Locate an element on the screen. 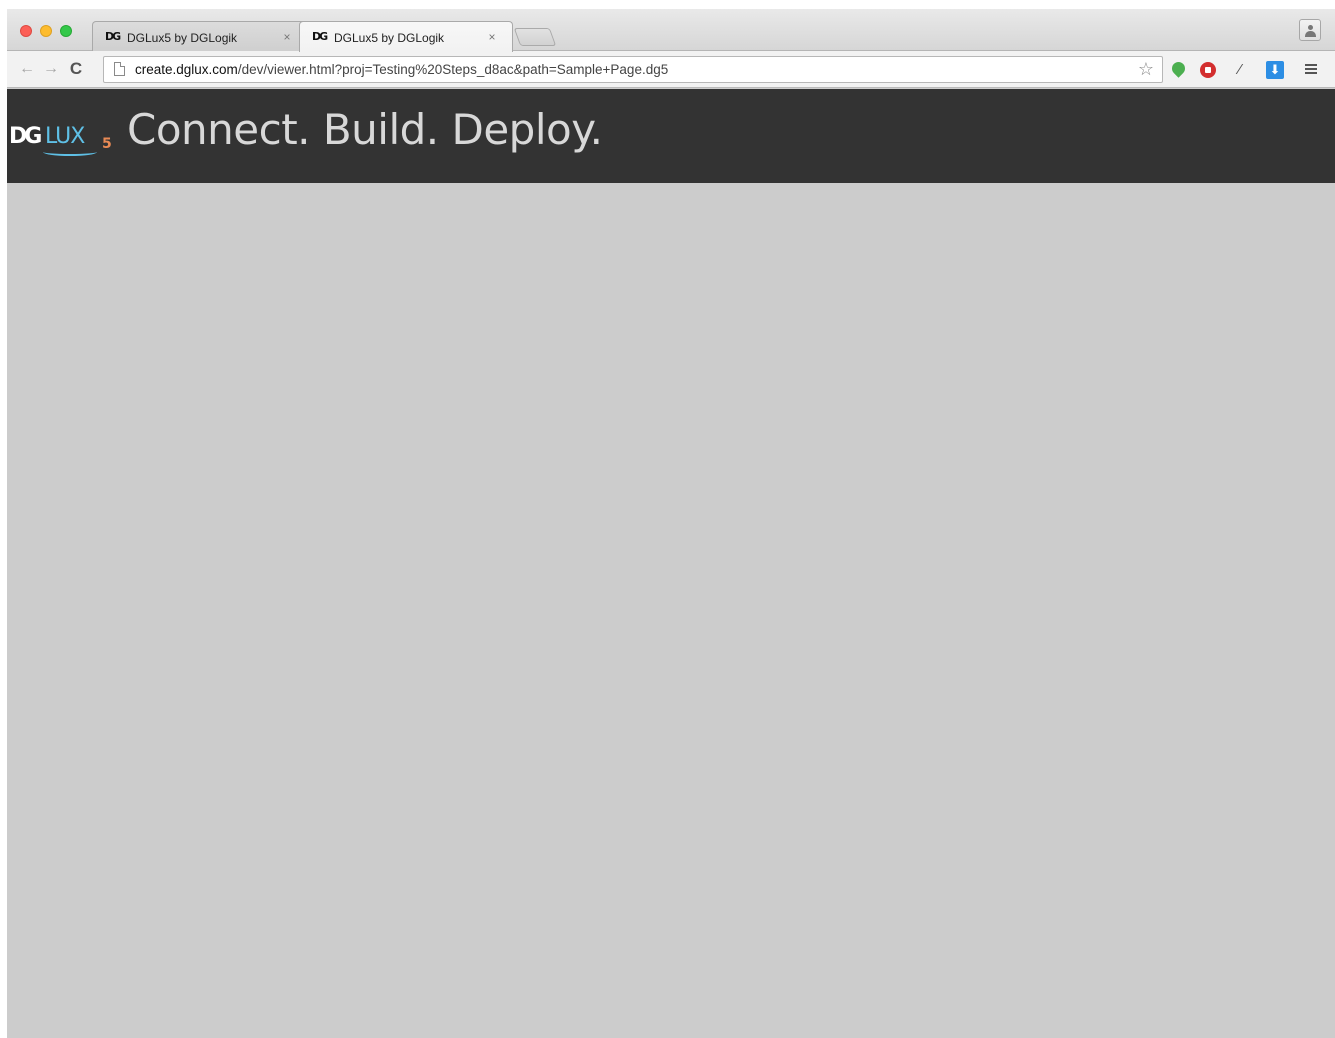  app-header: DG LUX 5 Connect. Build. Deploy. is located at coordinates (671, 136).